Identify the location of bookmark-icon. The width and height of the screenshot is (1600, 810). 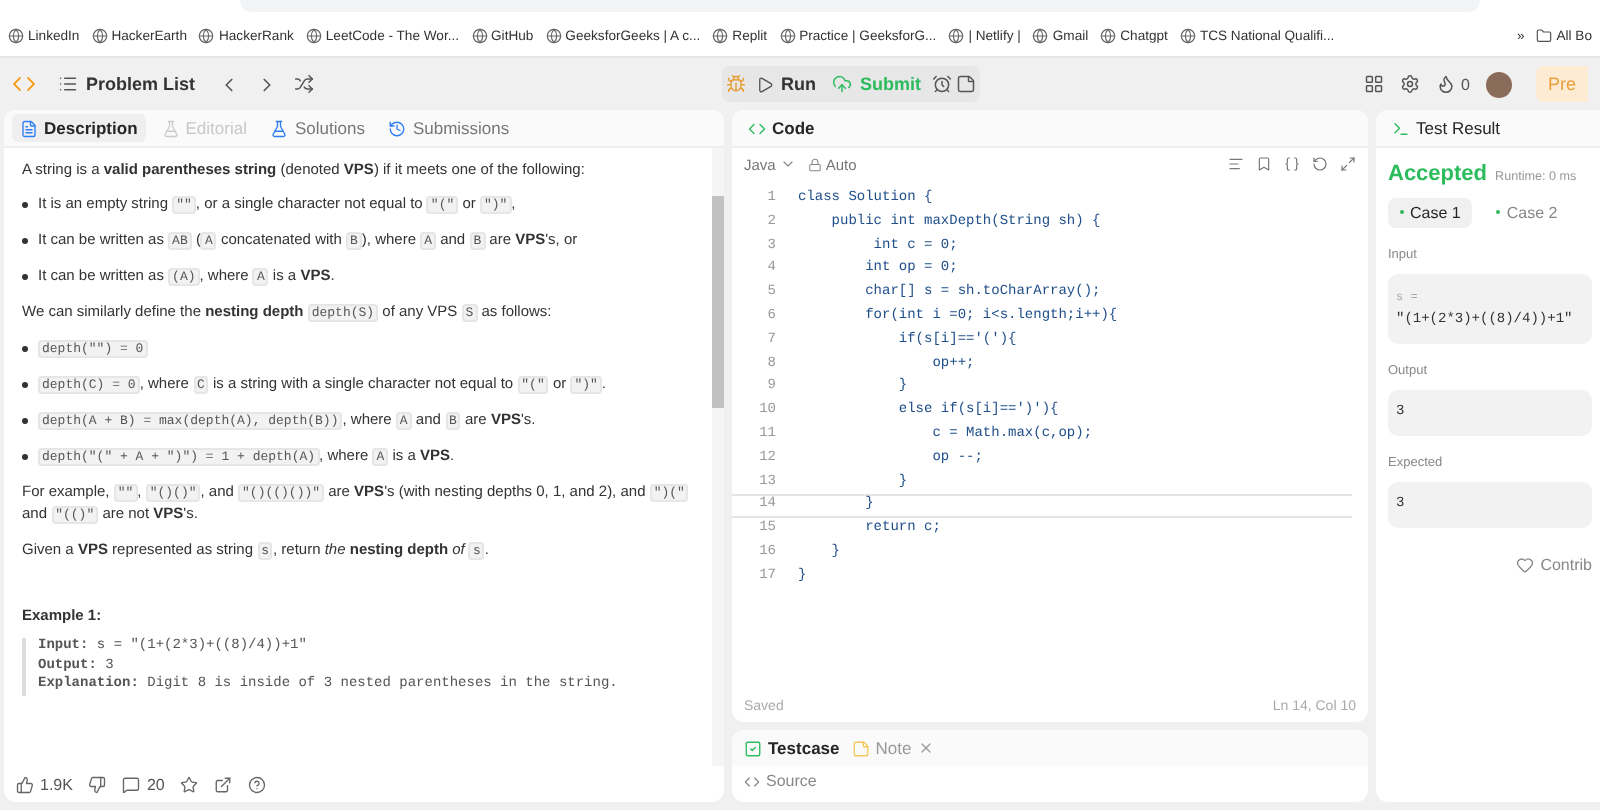
(1264, 164).